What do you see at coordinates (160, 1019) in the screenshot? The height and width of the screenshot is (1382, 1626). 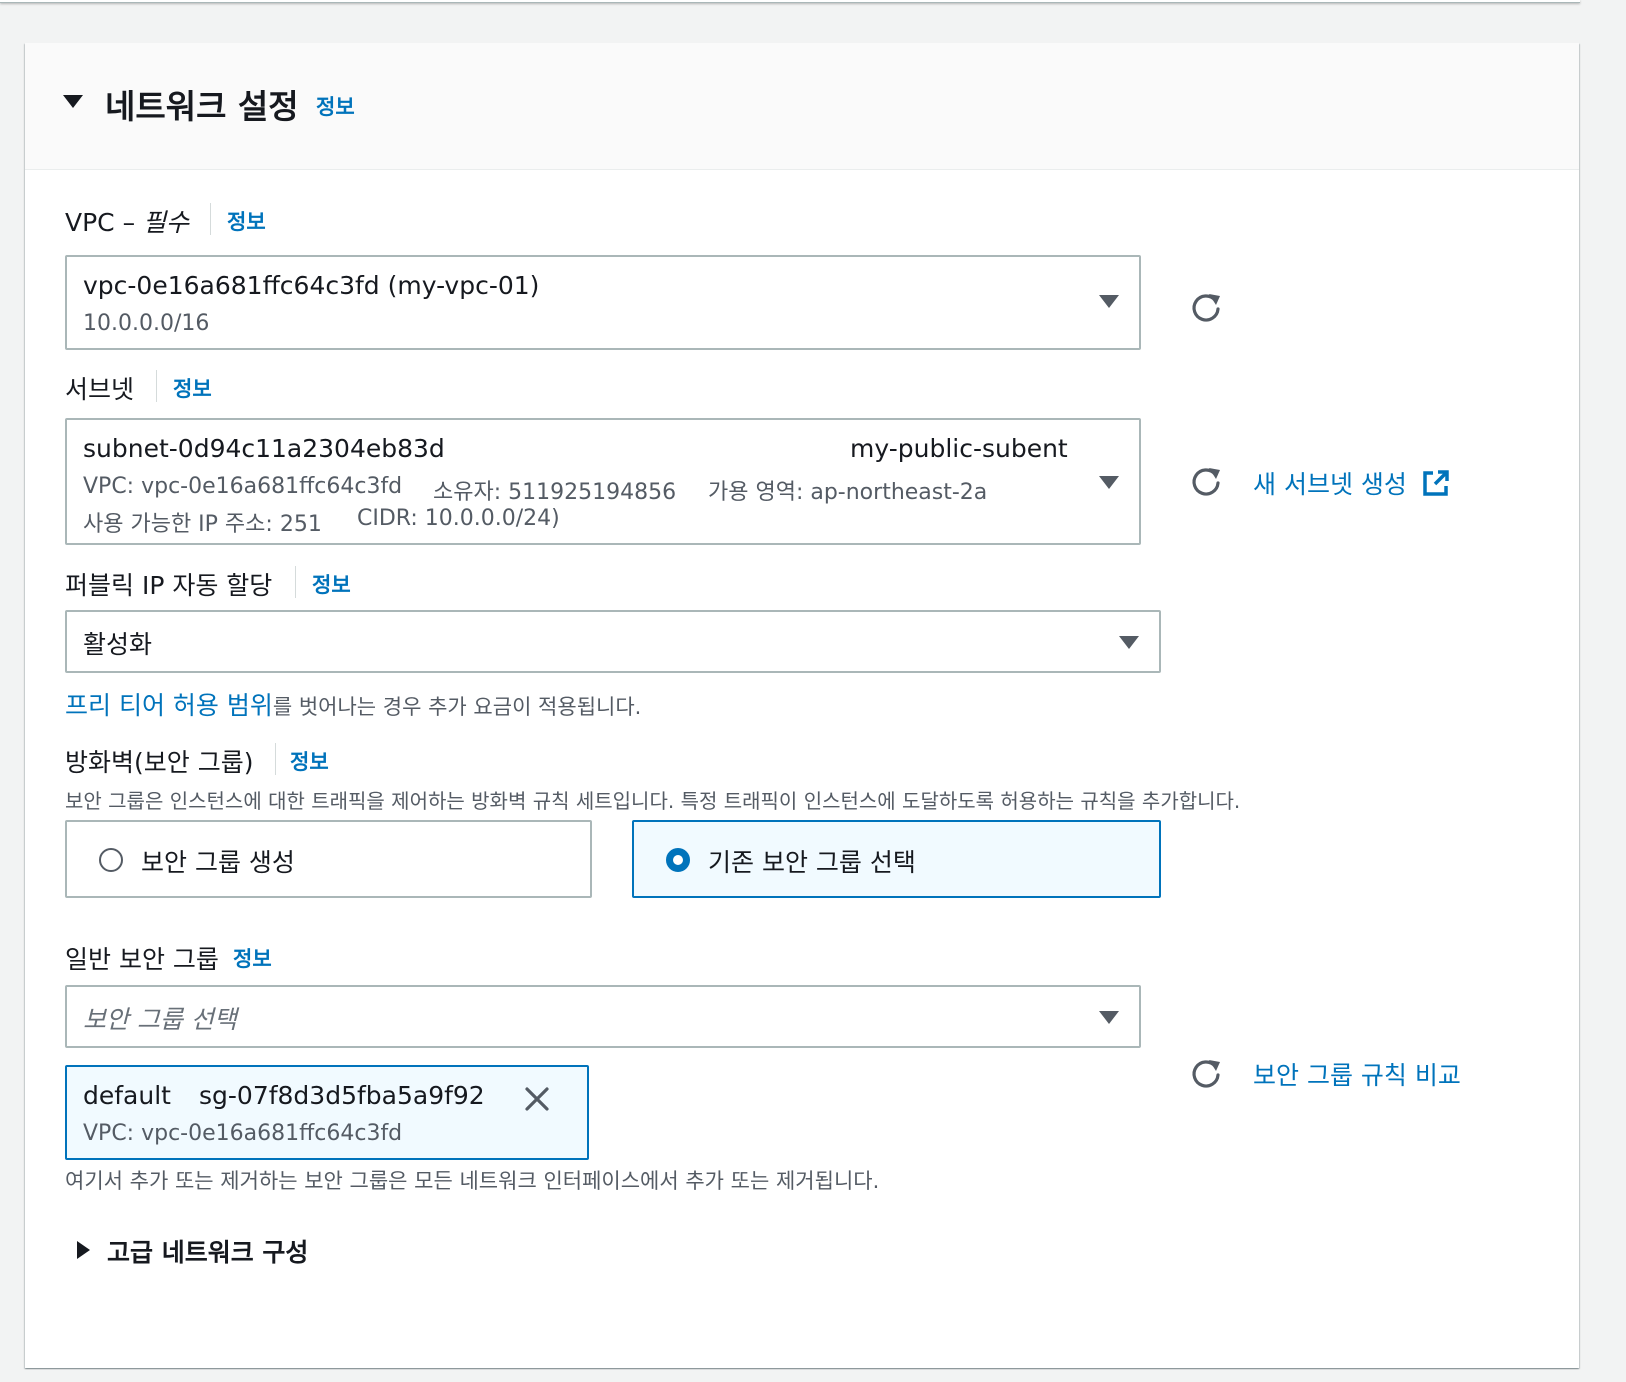 I see `security-group-placeholder: 보안 그룹 선택` at bounding box center [160, 1019].